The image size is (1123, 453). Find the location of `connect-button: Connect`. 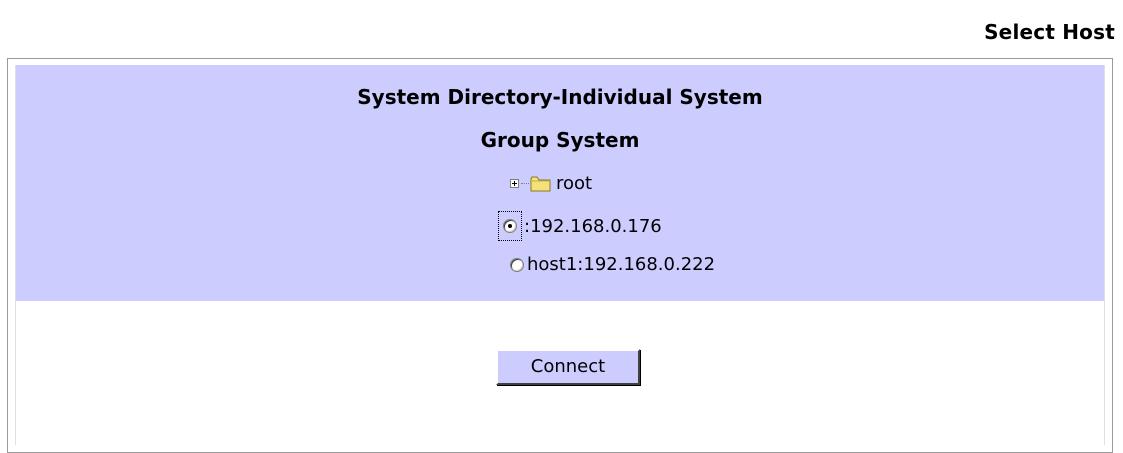

connect-button: Connect is located at coordinates (568, 367).